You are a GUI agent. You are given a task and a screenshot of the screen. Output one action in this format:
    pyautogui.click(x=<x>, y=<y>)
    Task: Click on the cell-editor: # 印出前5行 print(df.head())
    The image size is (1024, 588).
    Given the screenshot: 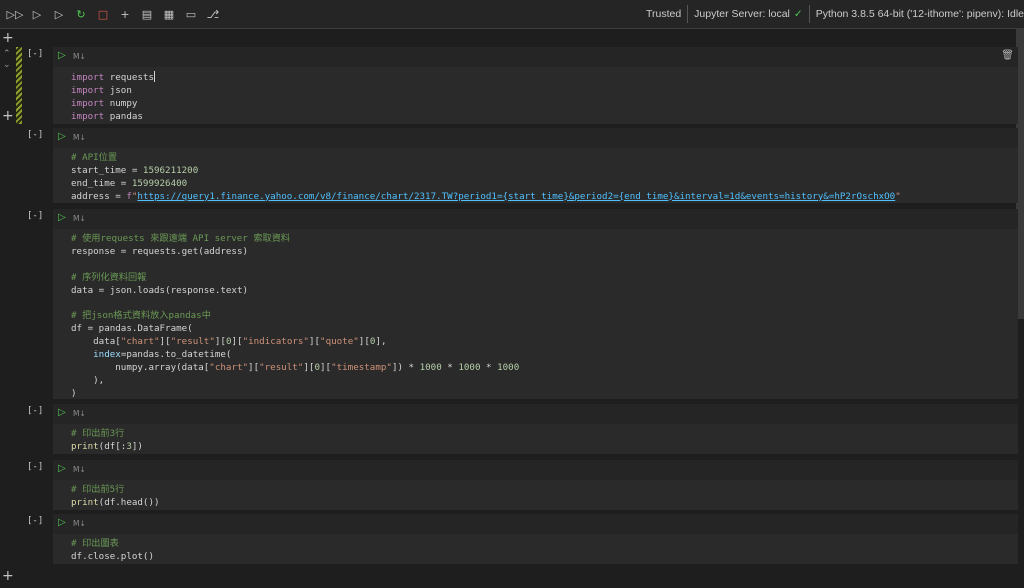 What is the action you would take?
    pyautogui.click(x=535, y=495)
    